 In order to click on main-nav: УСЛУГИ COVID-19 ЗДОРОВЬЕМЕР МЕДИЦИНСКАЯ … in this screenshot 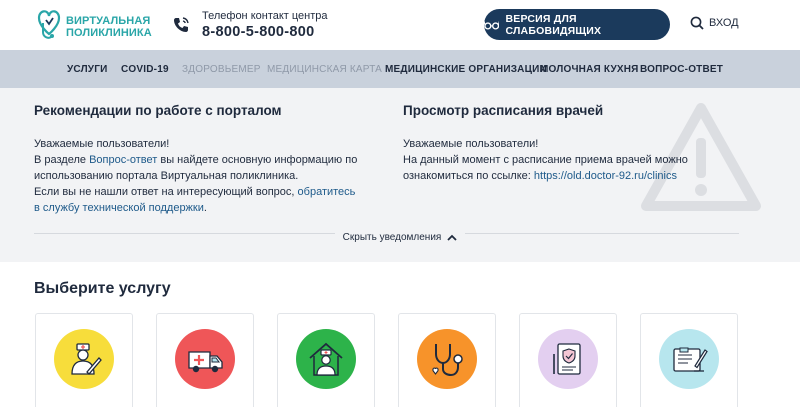, I will do `click(400, 69)`.